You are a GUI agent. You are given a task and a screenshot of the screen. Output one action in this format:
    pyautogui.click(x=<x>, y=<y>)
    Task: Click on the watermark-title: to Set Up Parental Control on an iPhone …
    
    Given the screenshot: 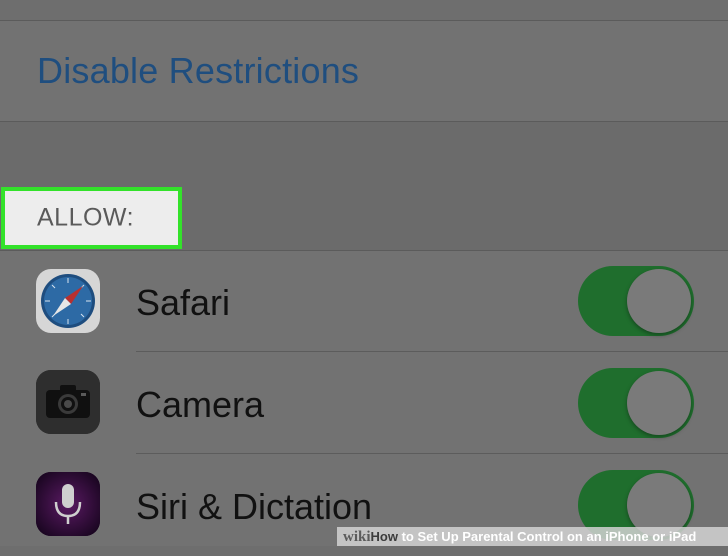 What is the action you would take?
    pyautogui.click(x=547, y=536)
    